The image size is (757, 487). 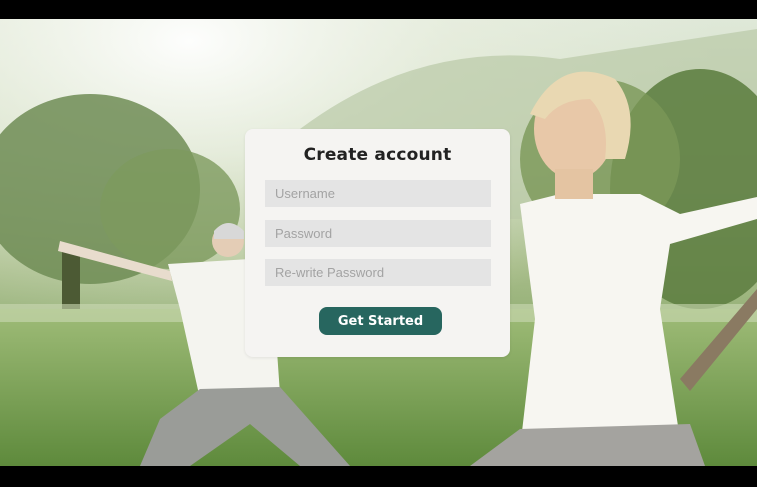 I want to click on username-field, so click(x=378, y=193).